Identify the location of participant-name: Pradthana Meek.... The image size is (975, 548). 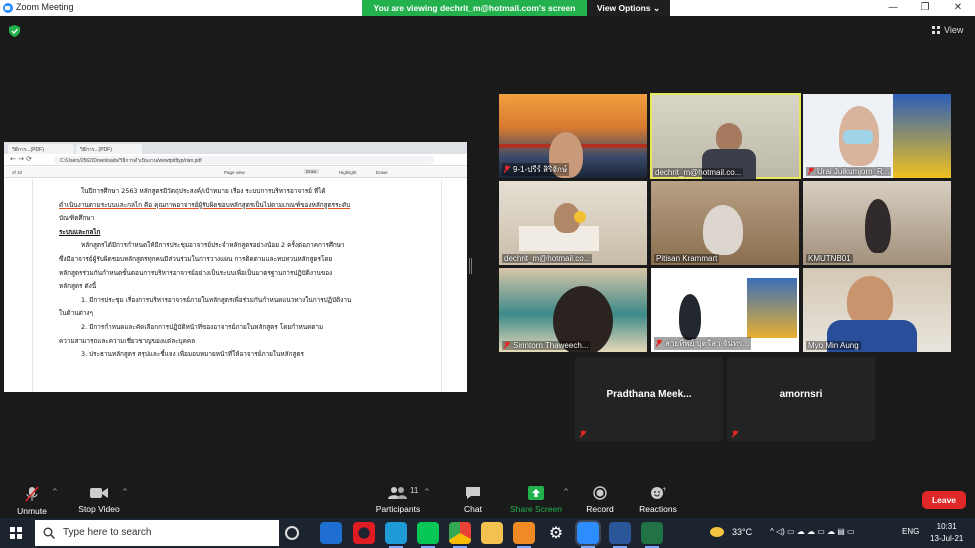
(649, 394).